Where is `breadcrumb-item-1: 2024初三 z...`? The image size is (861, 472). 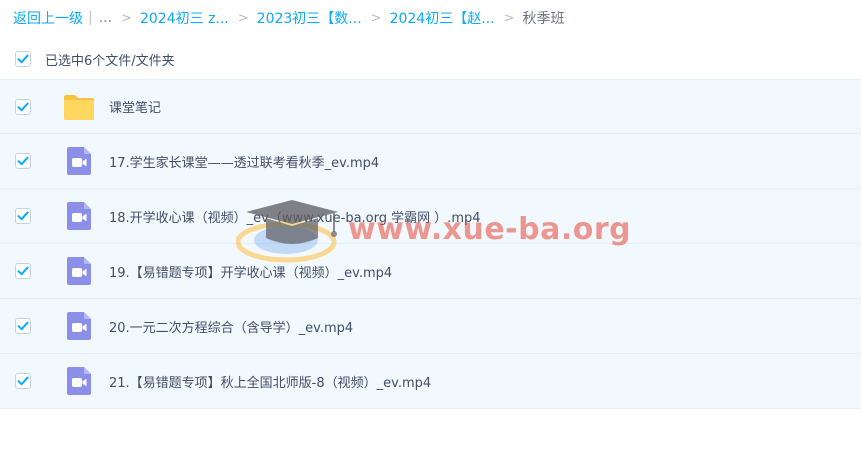
breadcrumb-item-1: 2024初三 z... is located at coordinates (184, 18).